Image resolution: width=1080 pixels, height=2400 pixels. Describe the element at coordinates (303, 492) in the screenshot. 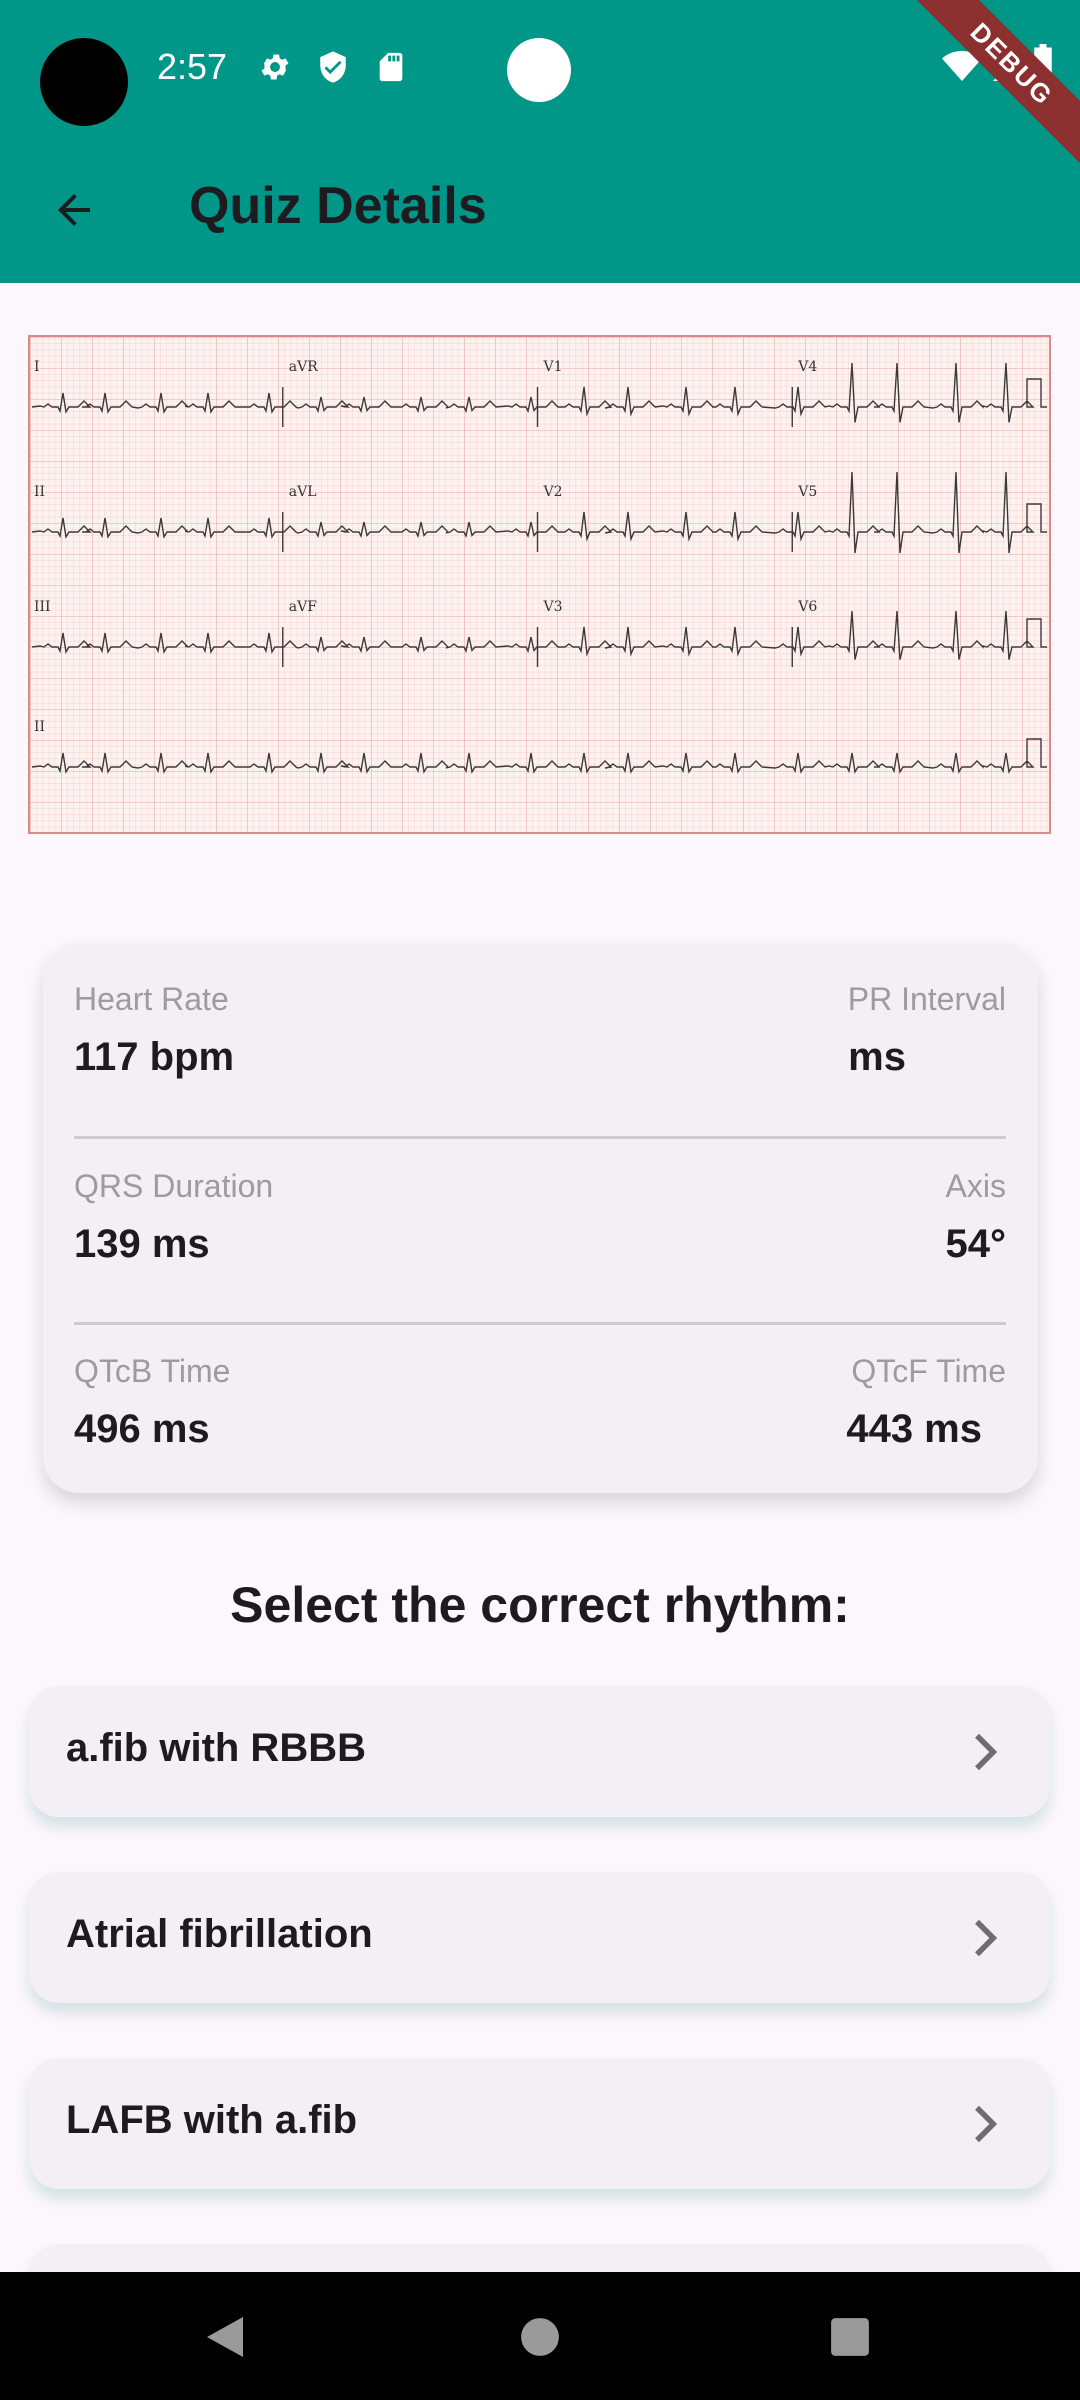

I see `ecg-lead-label: aVL` at that location.